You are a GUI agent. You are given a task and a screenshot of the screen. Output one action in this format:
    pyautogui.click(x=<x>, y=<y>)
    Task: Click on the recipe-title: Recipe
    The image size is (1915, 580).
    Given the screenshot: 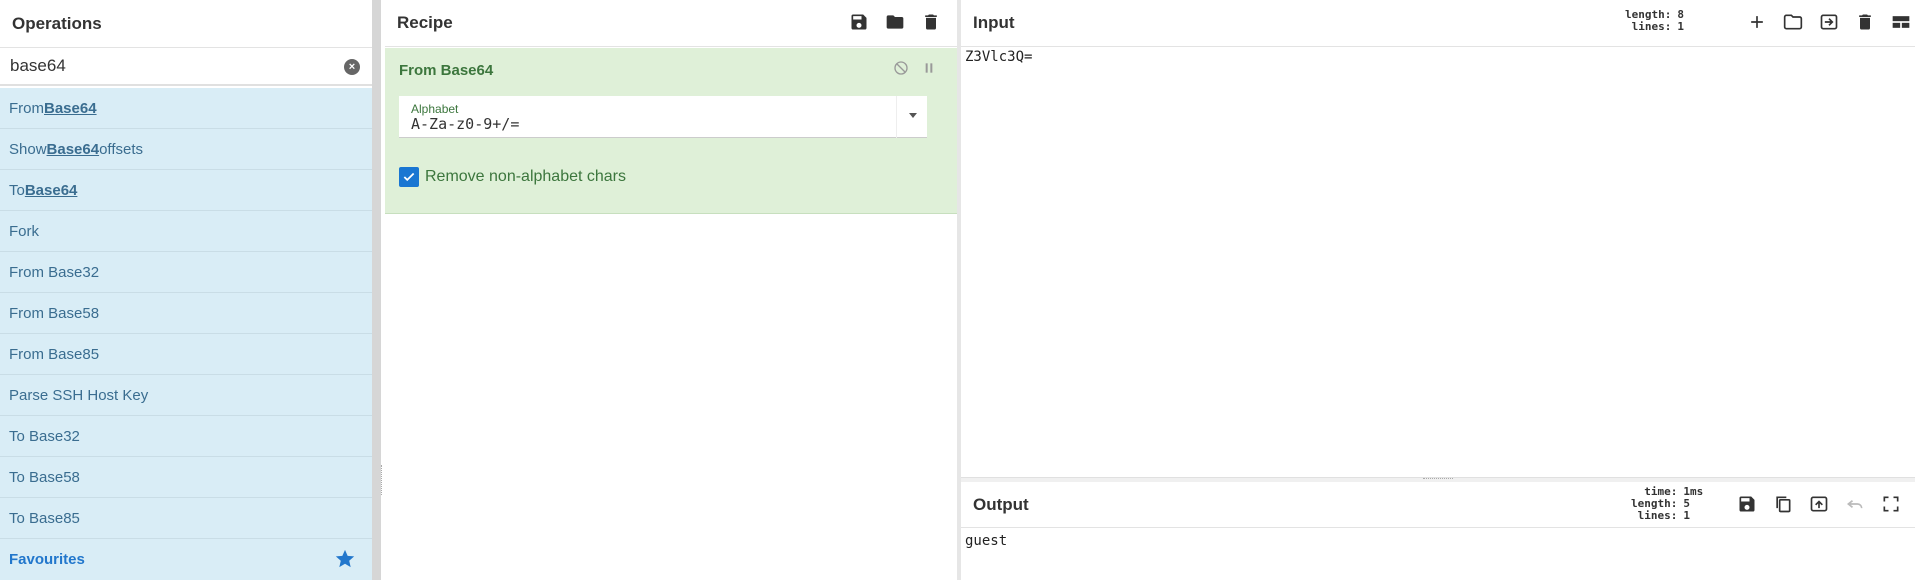 What is the action you would take?
    pyautogui.click(x=425, y=22)
    